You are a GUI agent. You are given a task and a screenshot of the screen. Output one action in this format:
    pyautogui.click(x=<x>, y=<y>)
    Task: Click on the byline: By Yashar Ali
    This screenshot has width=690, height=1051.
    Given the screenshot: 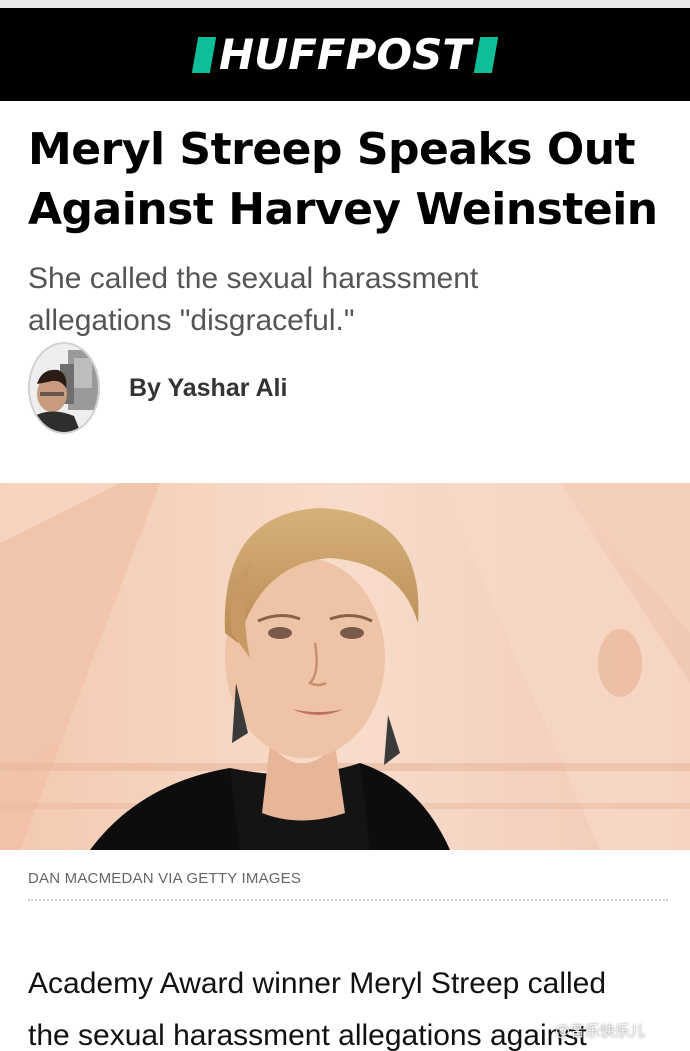 What is the action you would take?
    pyautogui.click(x=157, y=388)
    